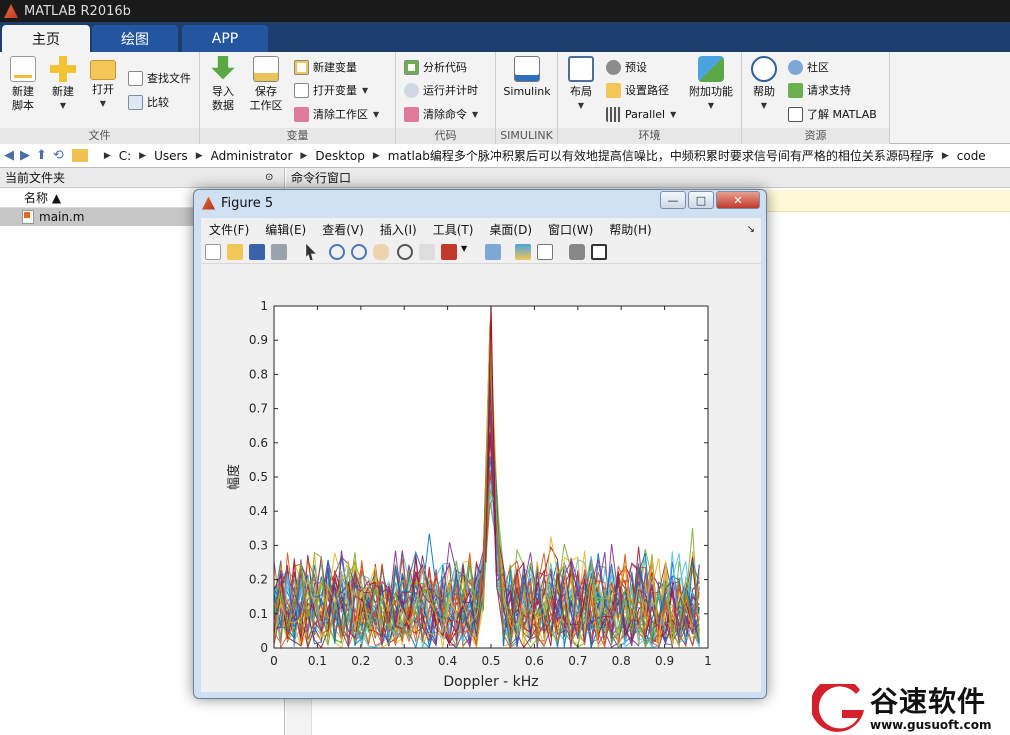 The image size is (1010, 735). Describe the element at coordinates (581, 84) in the screenshot. I see `layout-button: 布局 ▼` at that location.